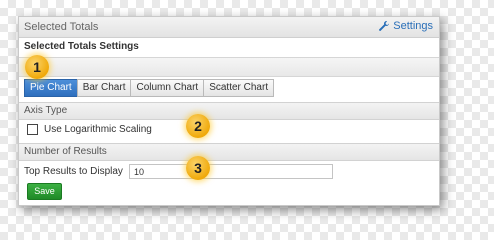  I want to click on number-of-results-header: Number of Results, so click(229, 152).